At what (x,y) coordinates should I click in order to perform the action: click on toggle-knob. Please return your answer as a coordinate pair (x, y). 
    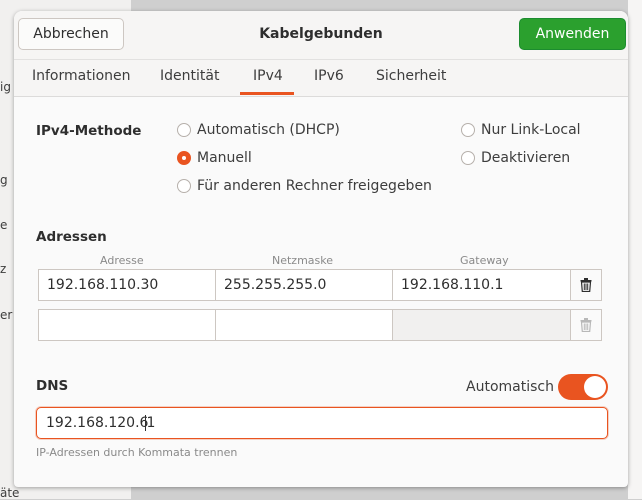
    Looking at the image, I should click on (595, 387).